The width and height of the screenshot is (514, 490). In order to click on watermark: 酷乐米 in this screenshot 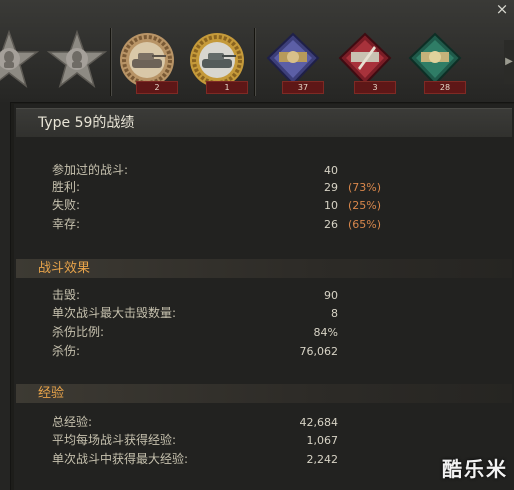, I will do `click(475, 469)`.